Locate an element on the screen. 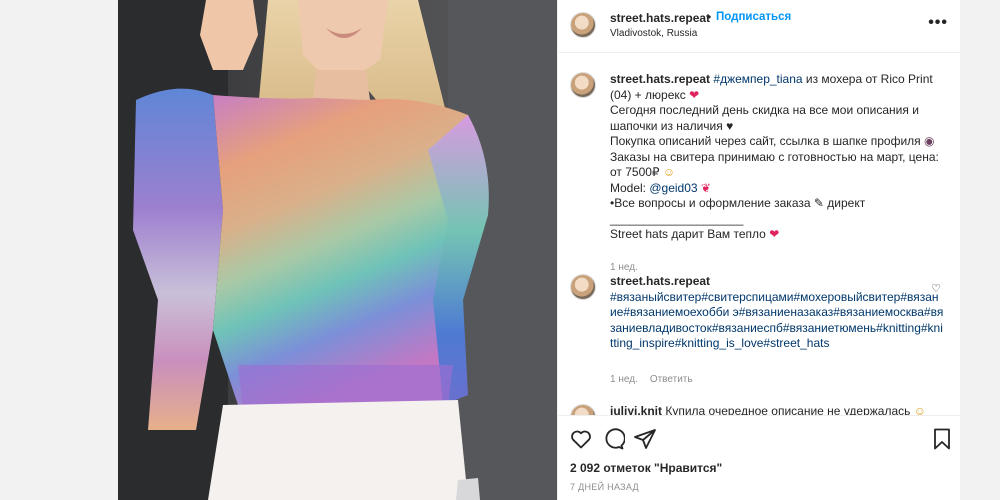 The width and height of the screenshot is (1000, 500). comment-avatar is located at coordinates (583, 287).